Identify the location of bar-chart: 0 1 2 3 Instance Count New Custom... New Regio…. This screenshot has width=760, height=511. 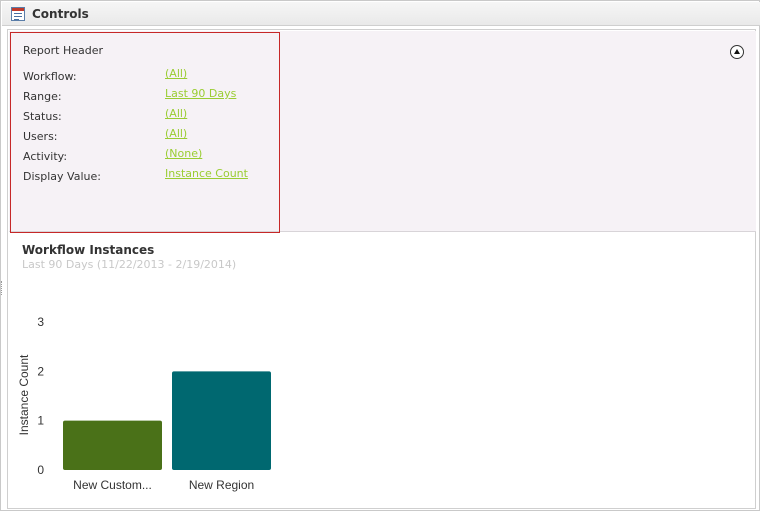
(144, 403).